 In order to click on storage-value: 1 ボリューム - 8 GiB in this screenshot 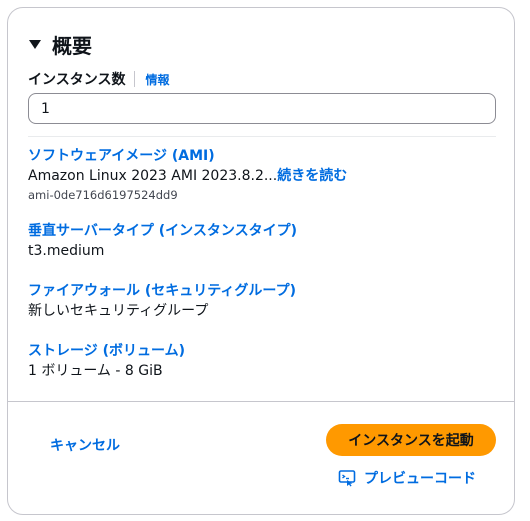, I will do `click(95, 371)`.